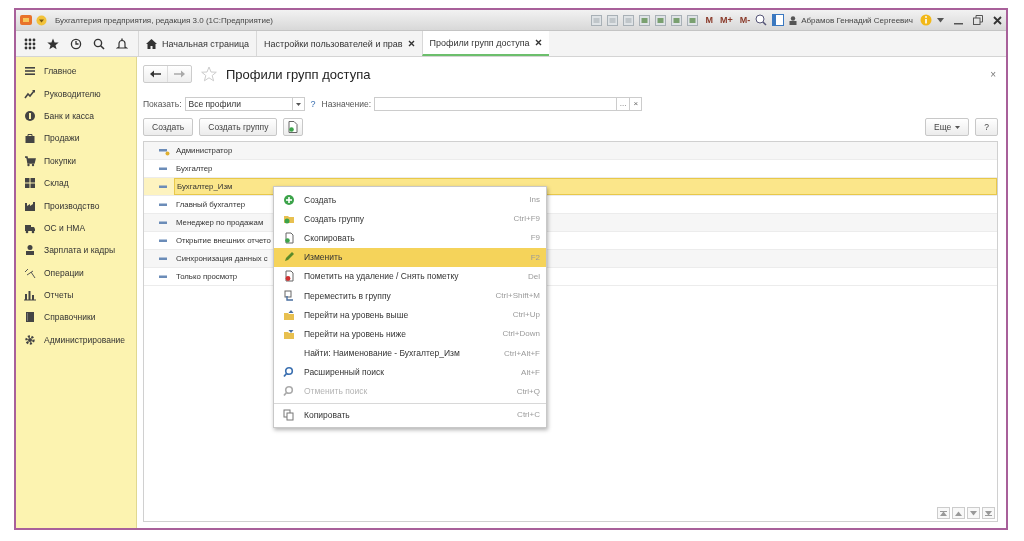 Image resolution: width=1024 pixels, height=541 pixels. I want to click on scroll-up-button, so click(958, 513).